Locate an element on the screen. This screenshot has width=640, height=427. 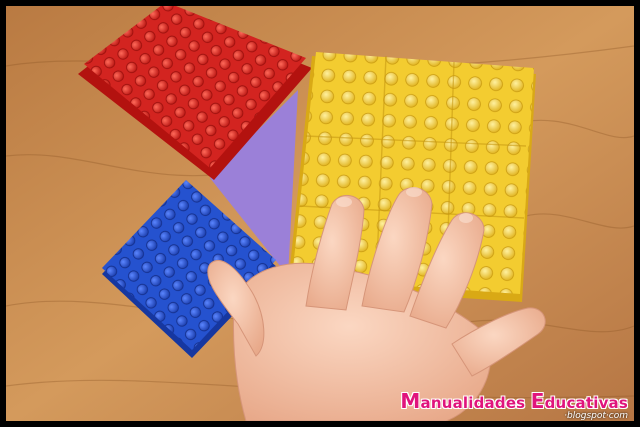
blog-watermark: Manualidades Educativas ·blogspot·com is located at coordinates (514, 406).